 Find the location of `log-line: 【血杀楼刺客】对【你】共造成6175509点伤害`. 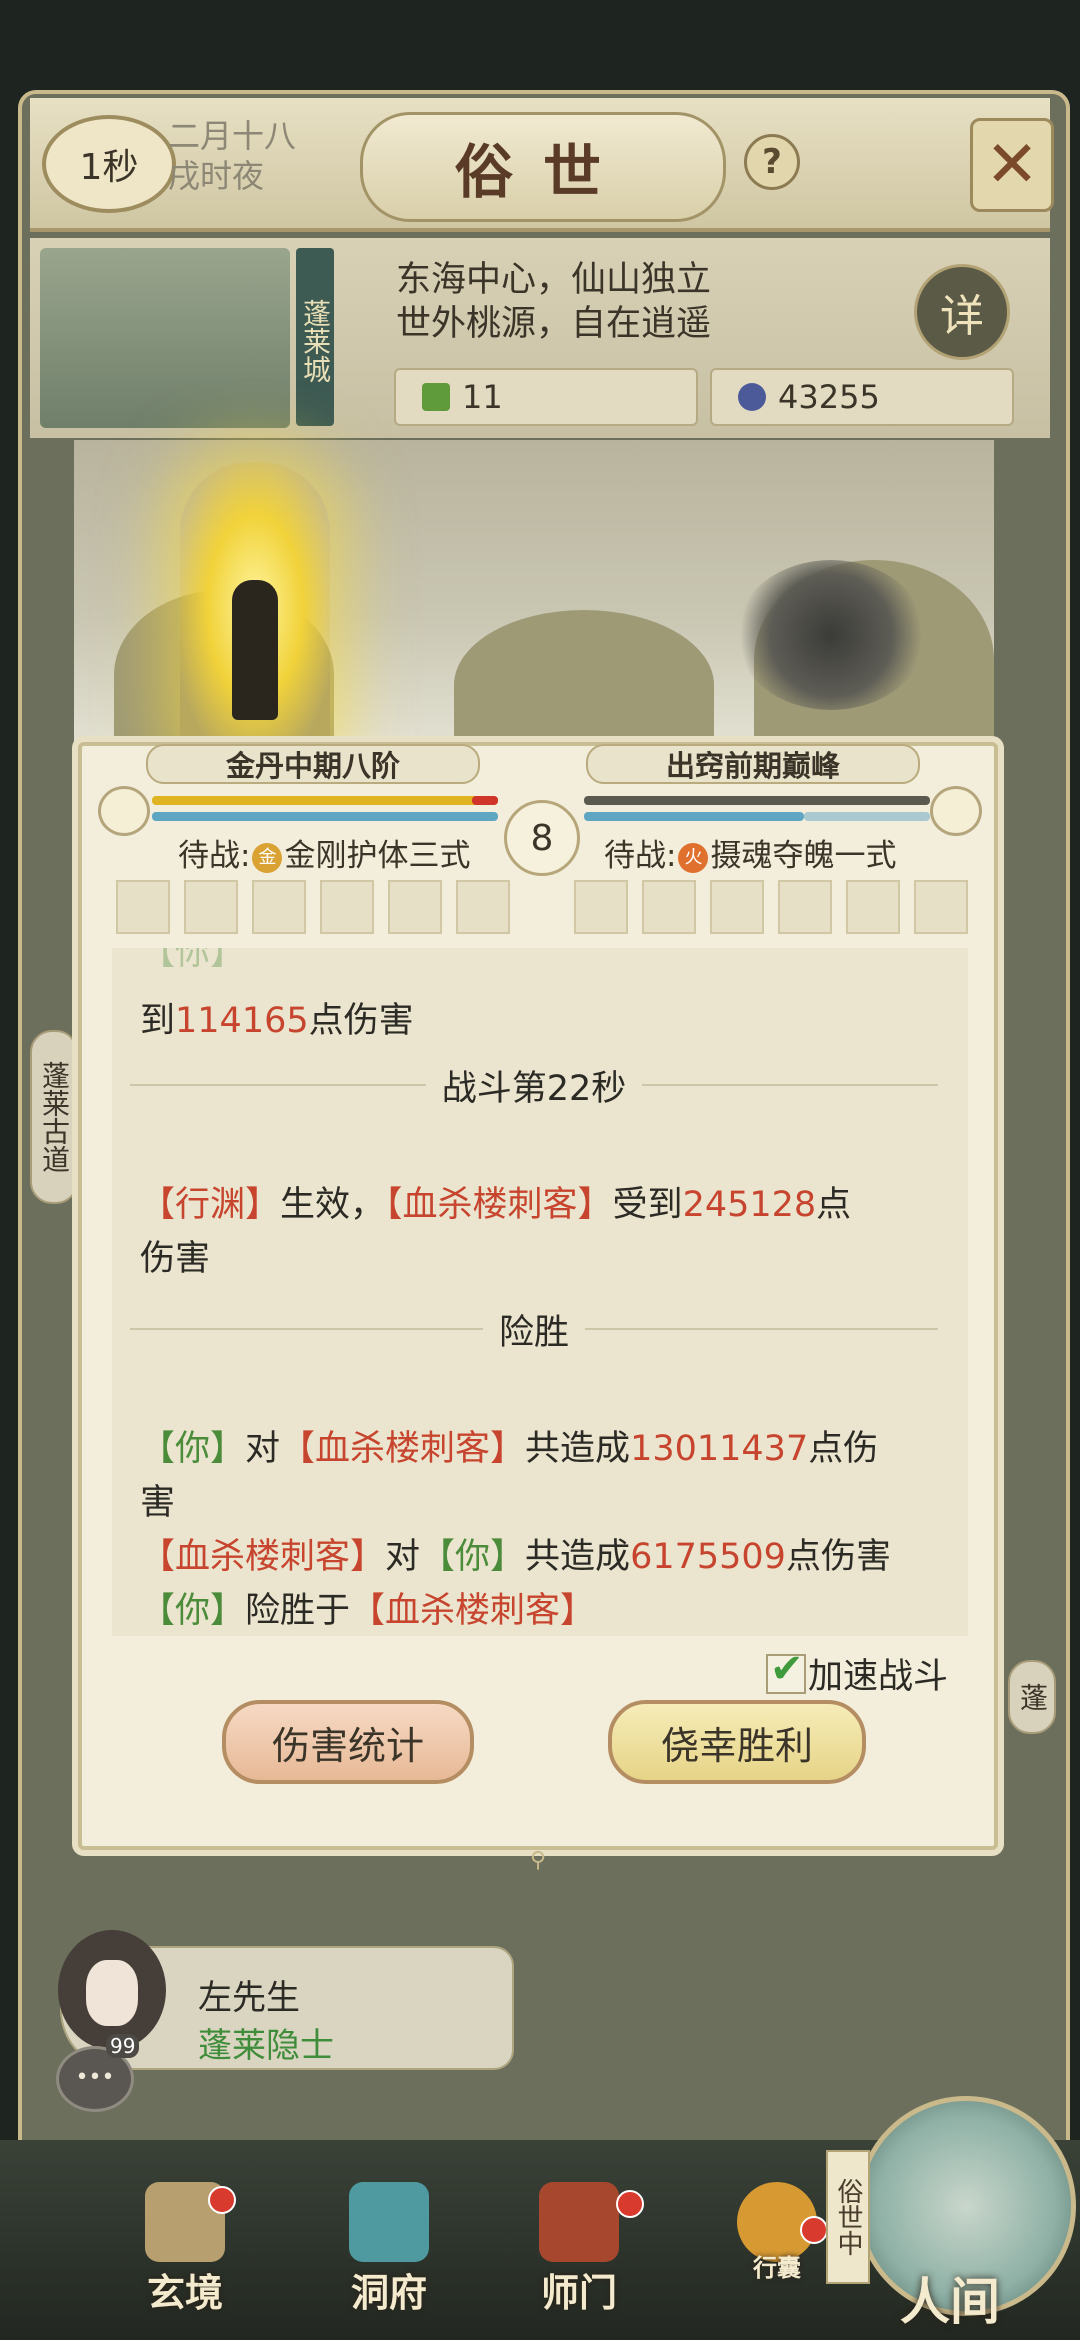

log-line: 【血杀楼刺客】对【你】共造成6175509点伤害 is located at coordinates (515, 1557).